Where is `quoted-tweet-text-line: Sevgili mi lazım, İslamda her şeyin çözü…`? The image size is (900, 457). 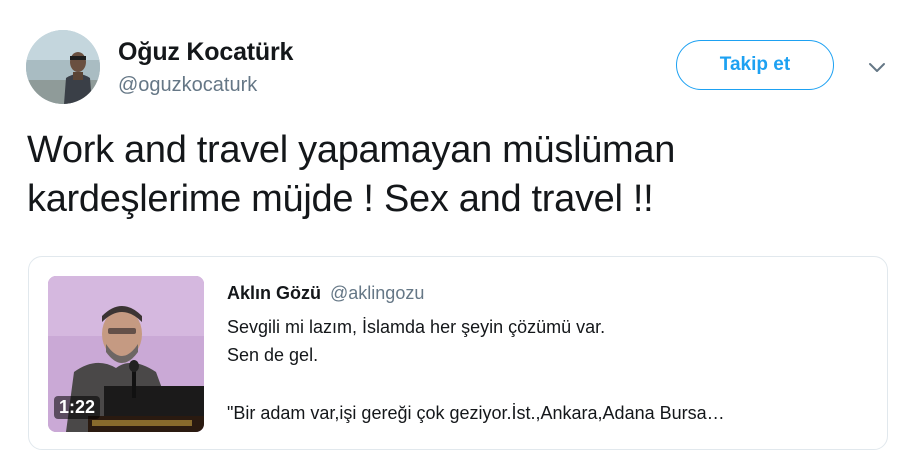
quoted-tweet-text-line: Sevgili mi lazım, İslamda her şeyin çözü… is located at coordinates (416, 327).